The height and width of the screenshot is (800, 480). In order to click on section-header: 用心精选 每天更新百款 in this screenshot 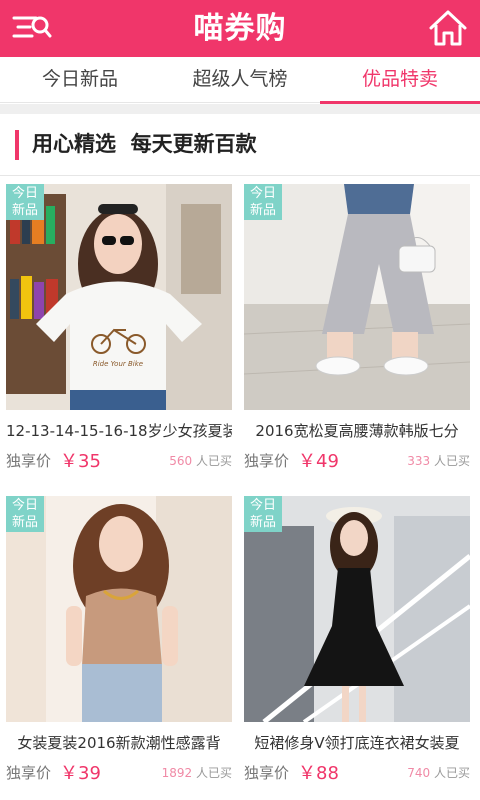, I will do `click(240, 145)`.